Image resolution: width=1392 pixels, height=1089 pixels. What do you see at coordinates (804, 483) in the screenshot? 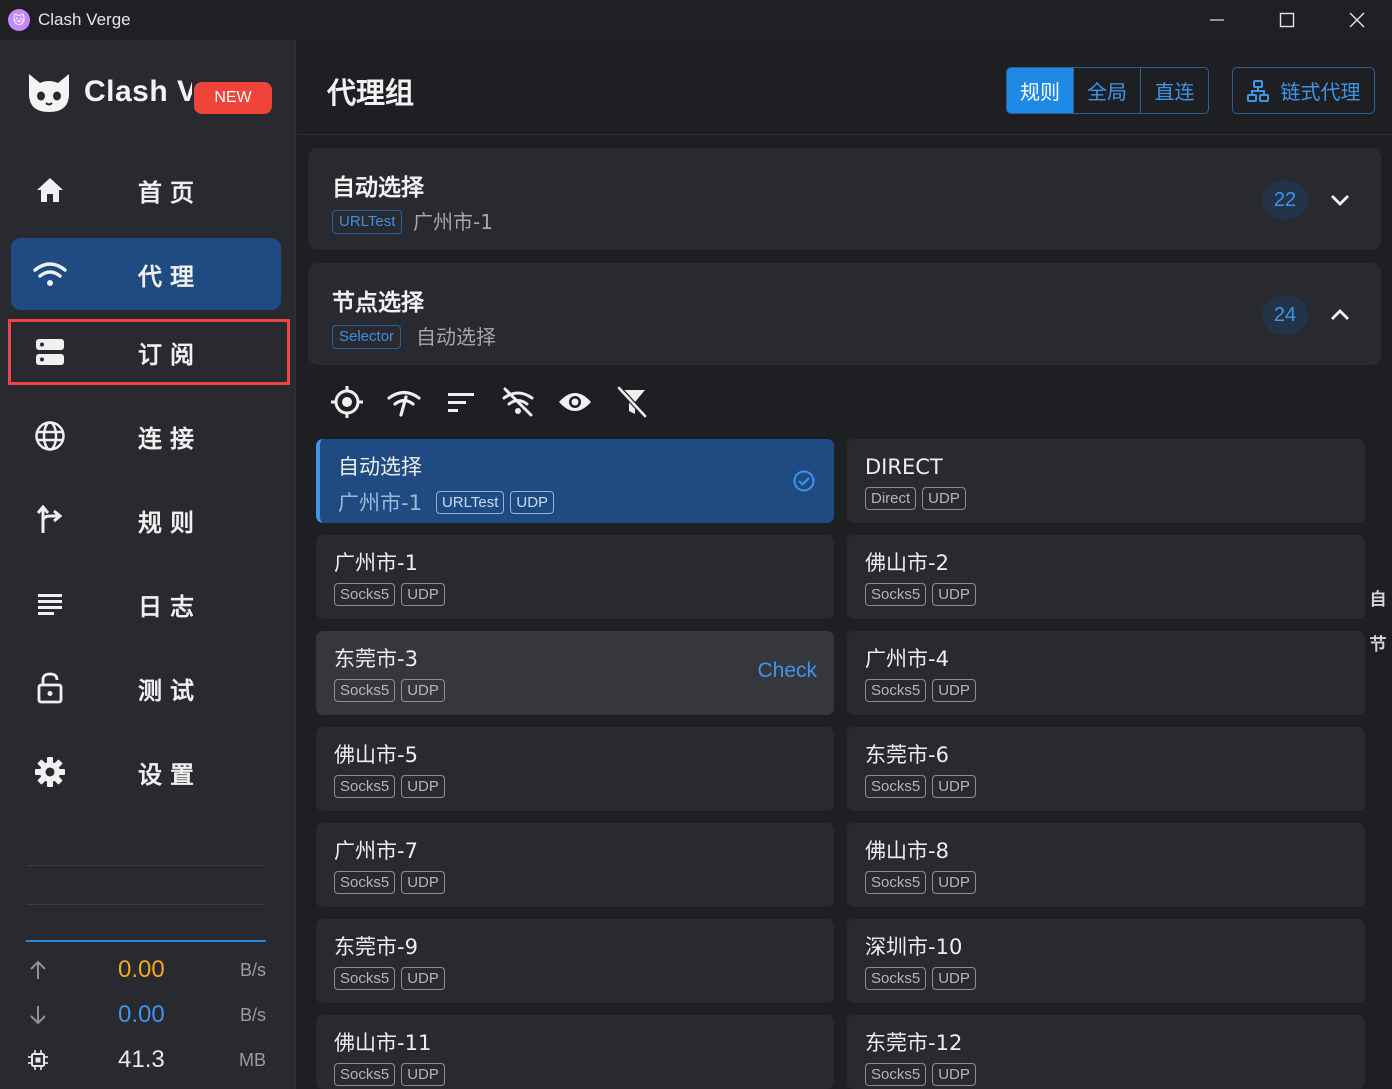
I see `check-circle-icon` at bounding box center [804, 483].